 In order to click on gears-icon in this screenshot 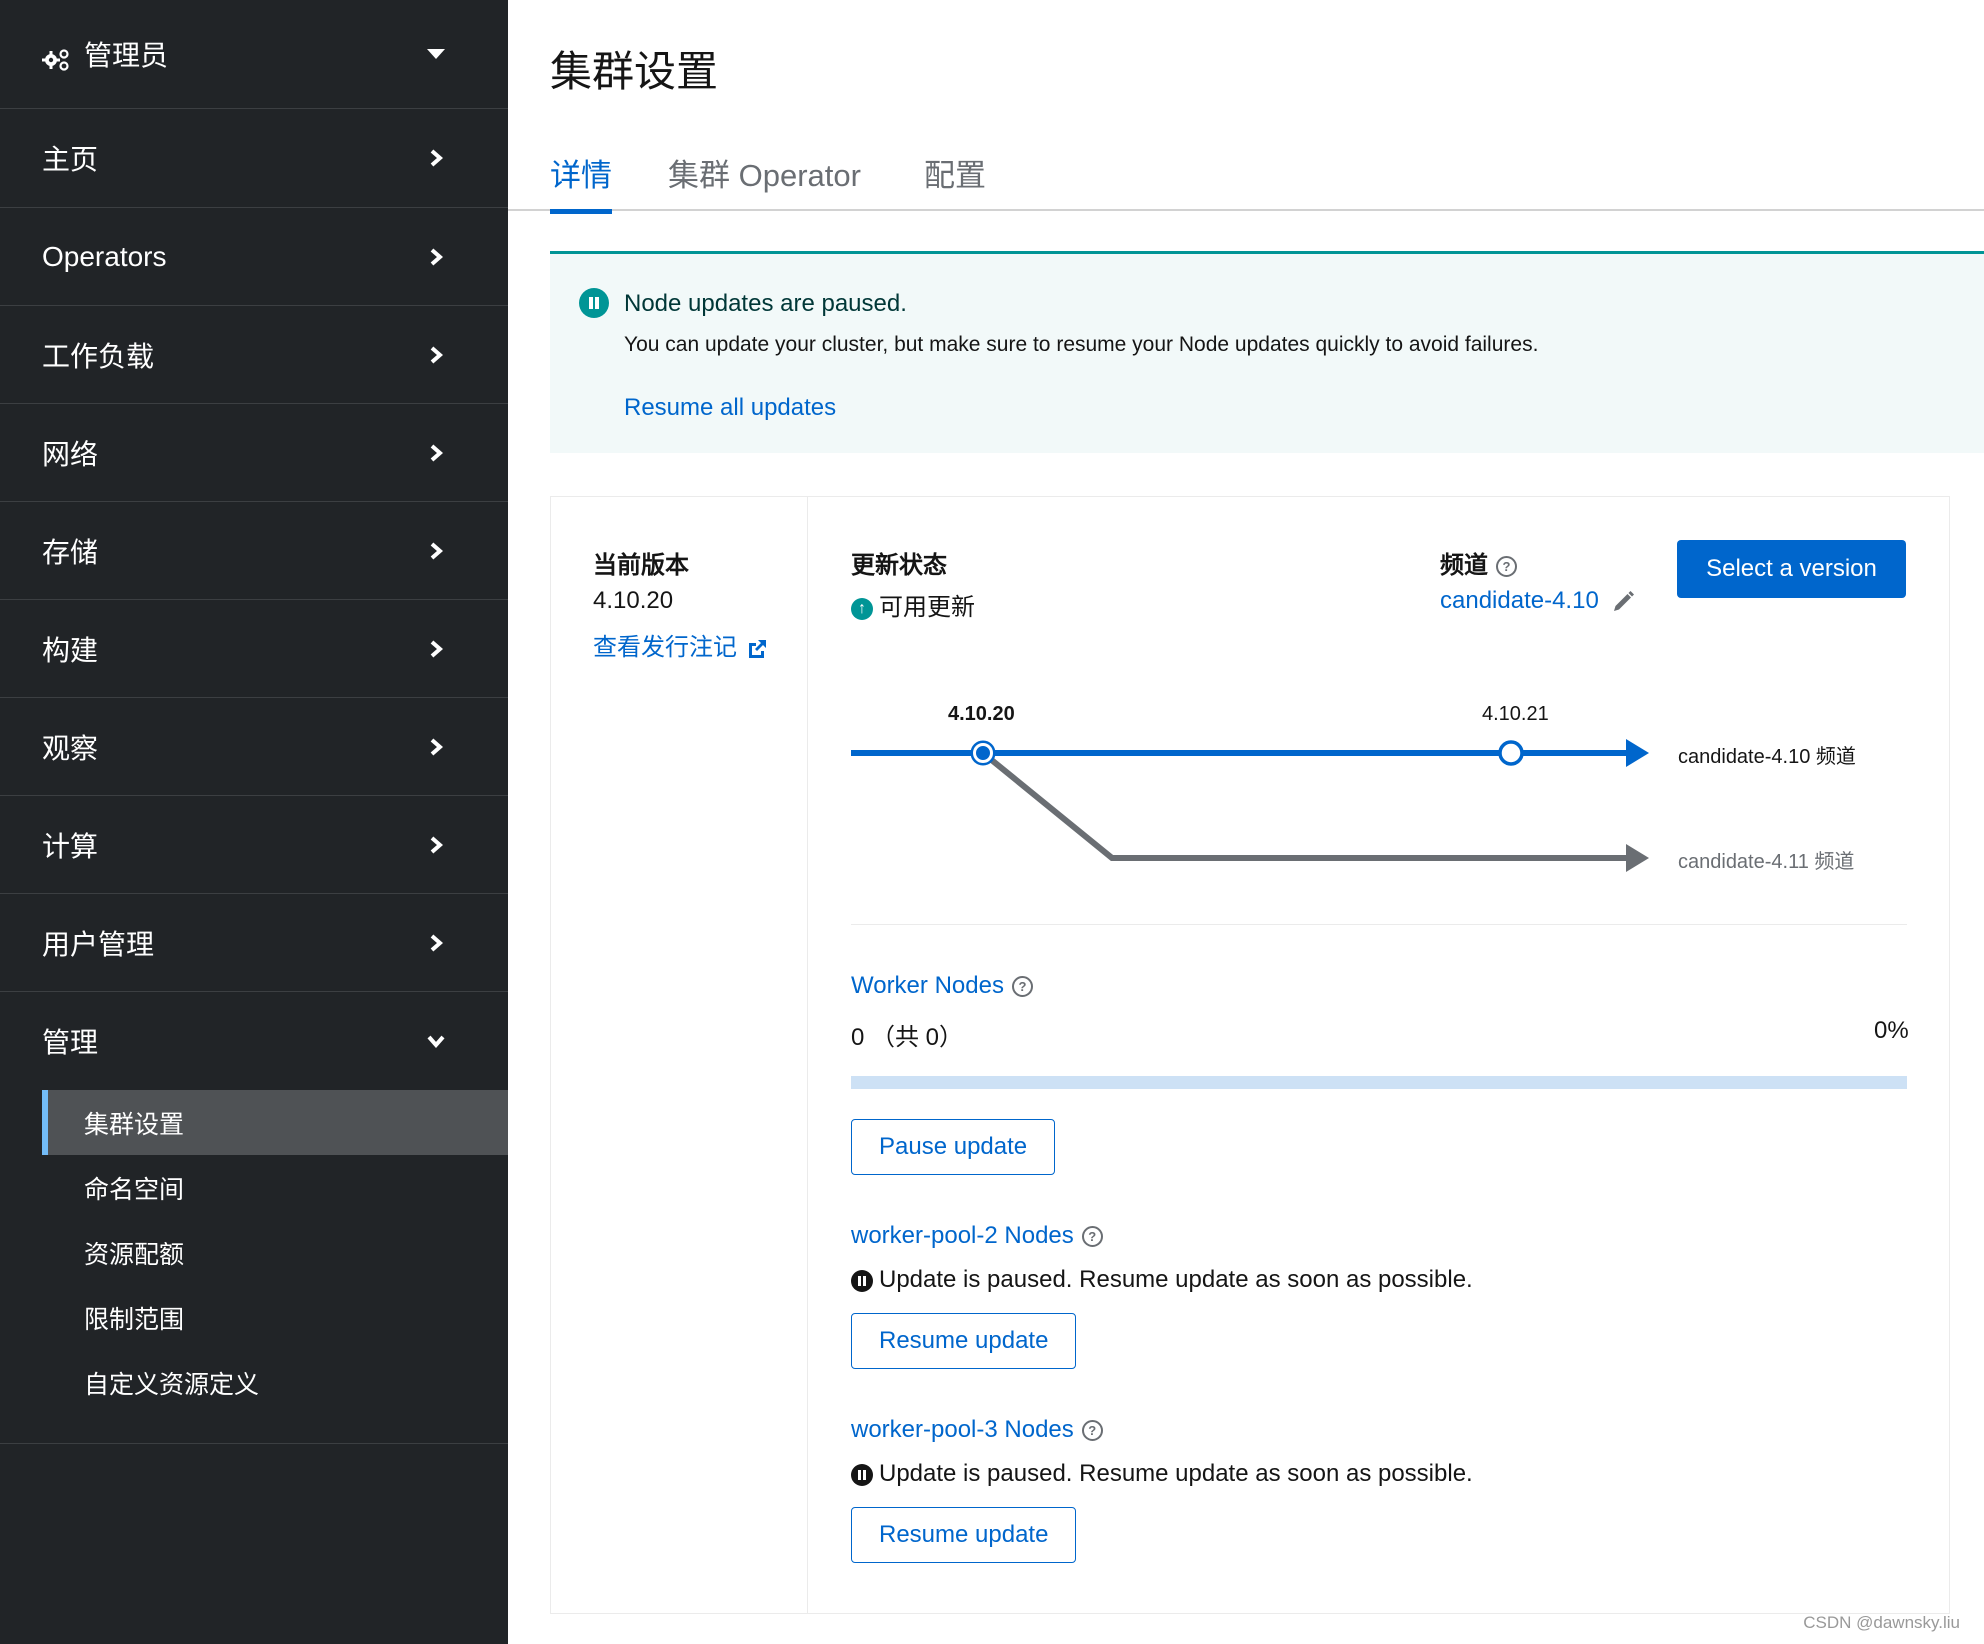, I will do `click(55, 60)`.